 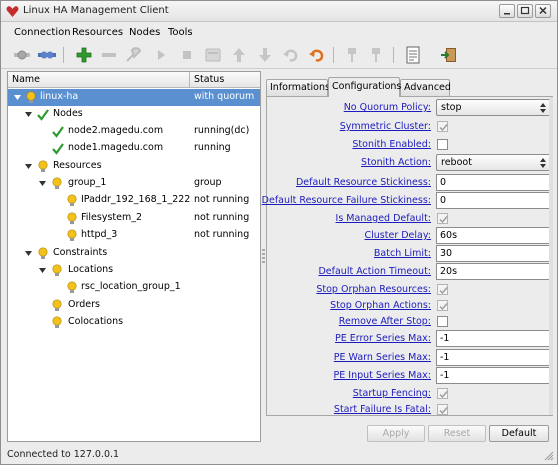 I want to click on close-button, so click(x=543, y=11).